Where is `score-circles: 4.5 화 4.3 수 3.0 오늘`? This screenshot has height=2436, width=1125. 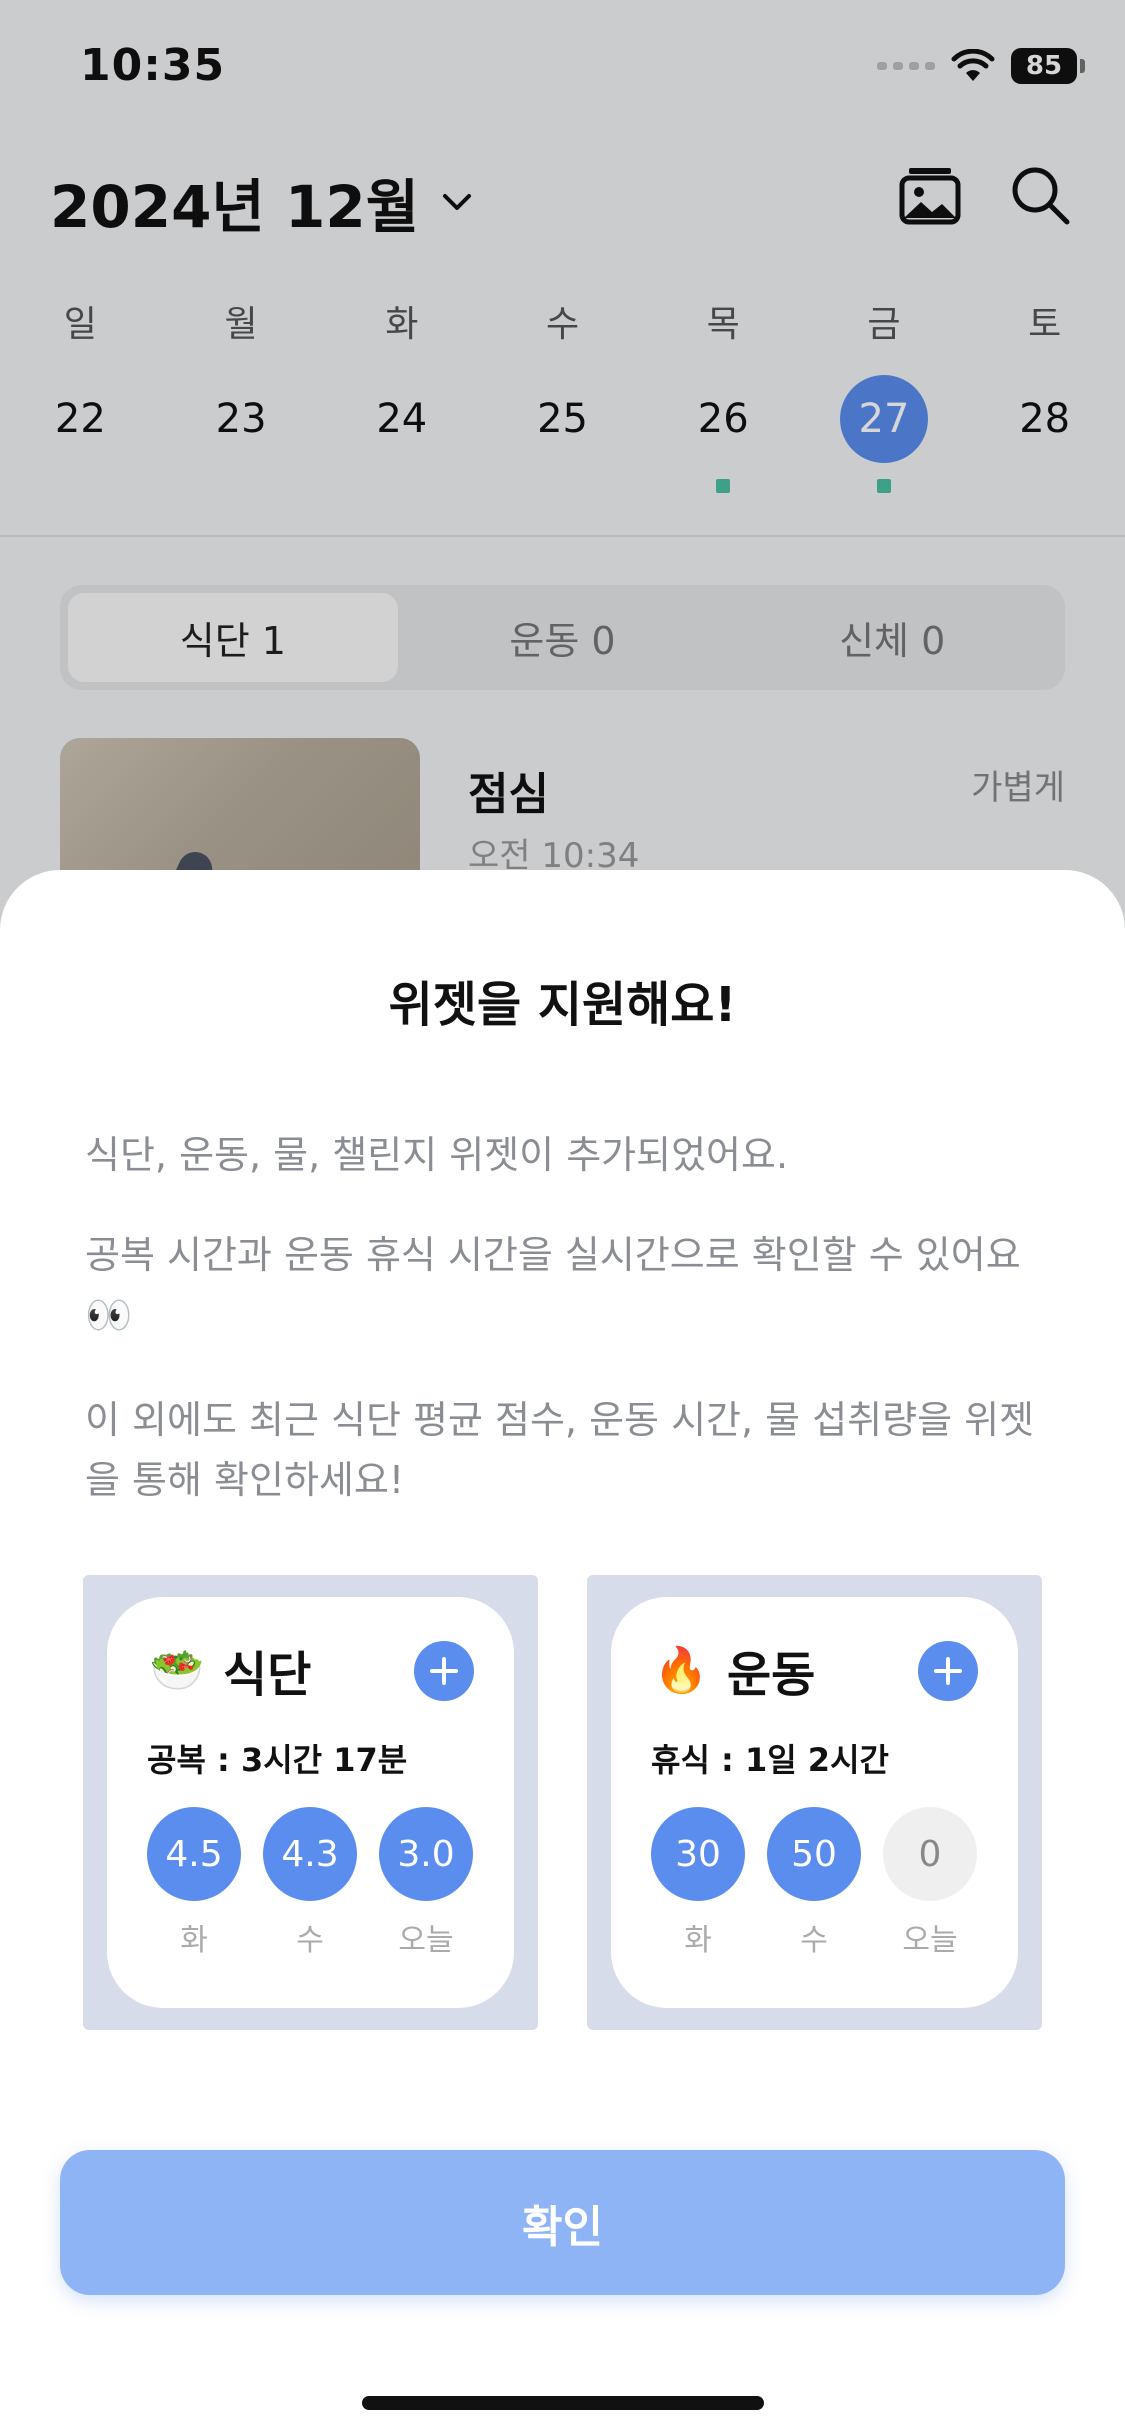
score-circles: 4.5 화 4.3 수 3.0 오늘 is located at coordinates (310, 1883).